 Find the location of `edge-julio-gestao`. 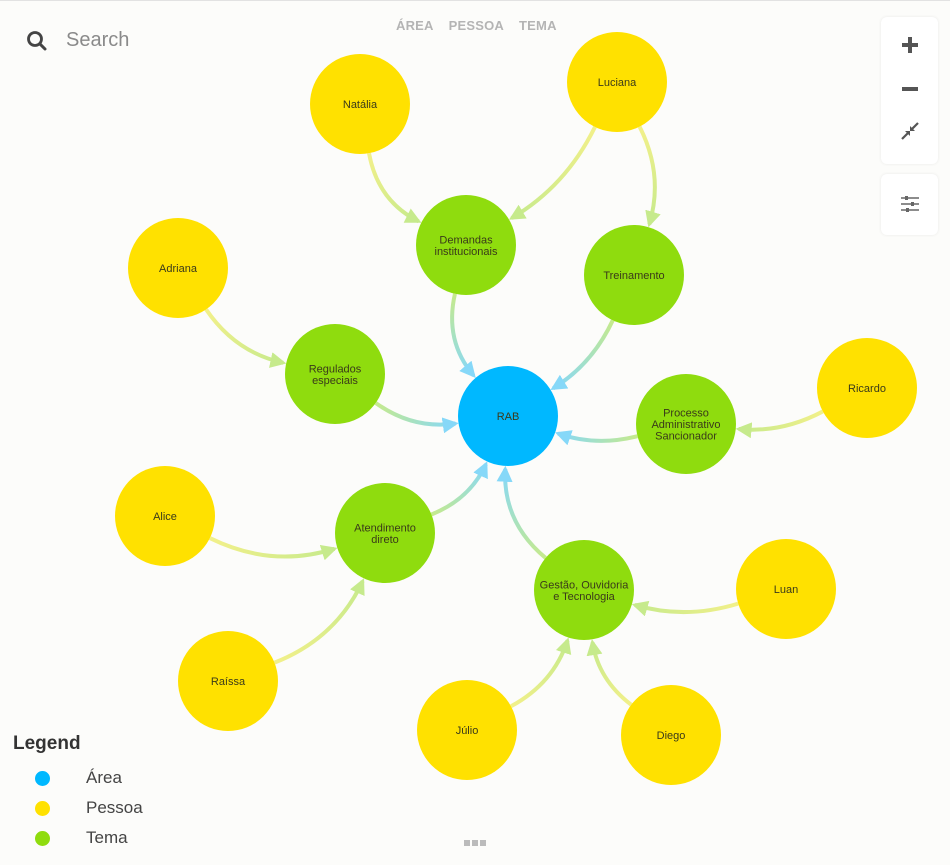

edge-julio-gestao is located at coordinates (541, 673).